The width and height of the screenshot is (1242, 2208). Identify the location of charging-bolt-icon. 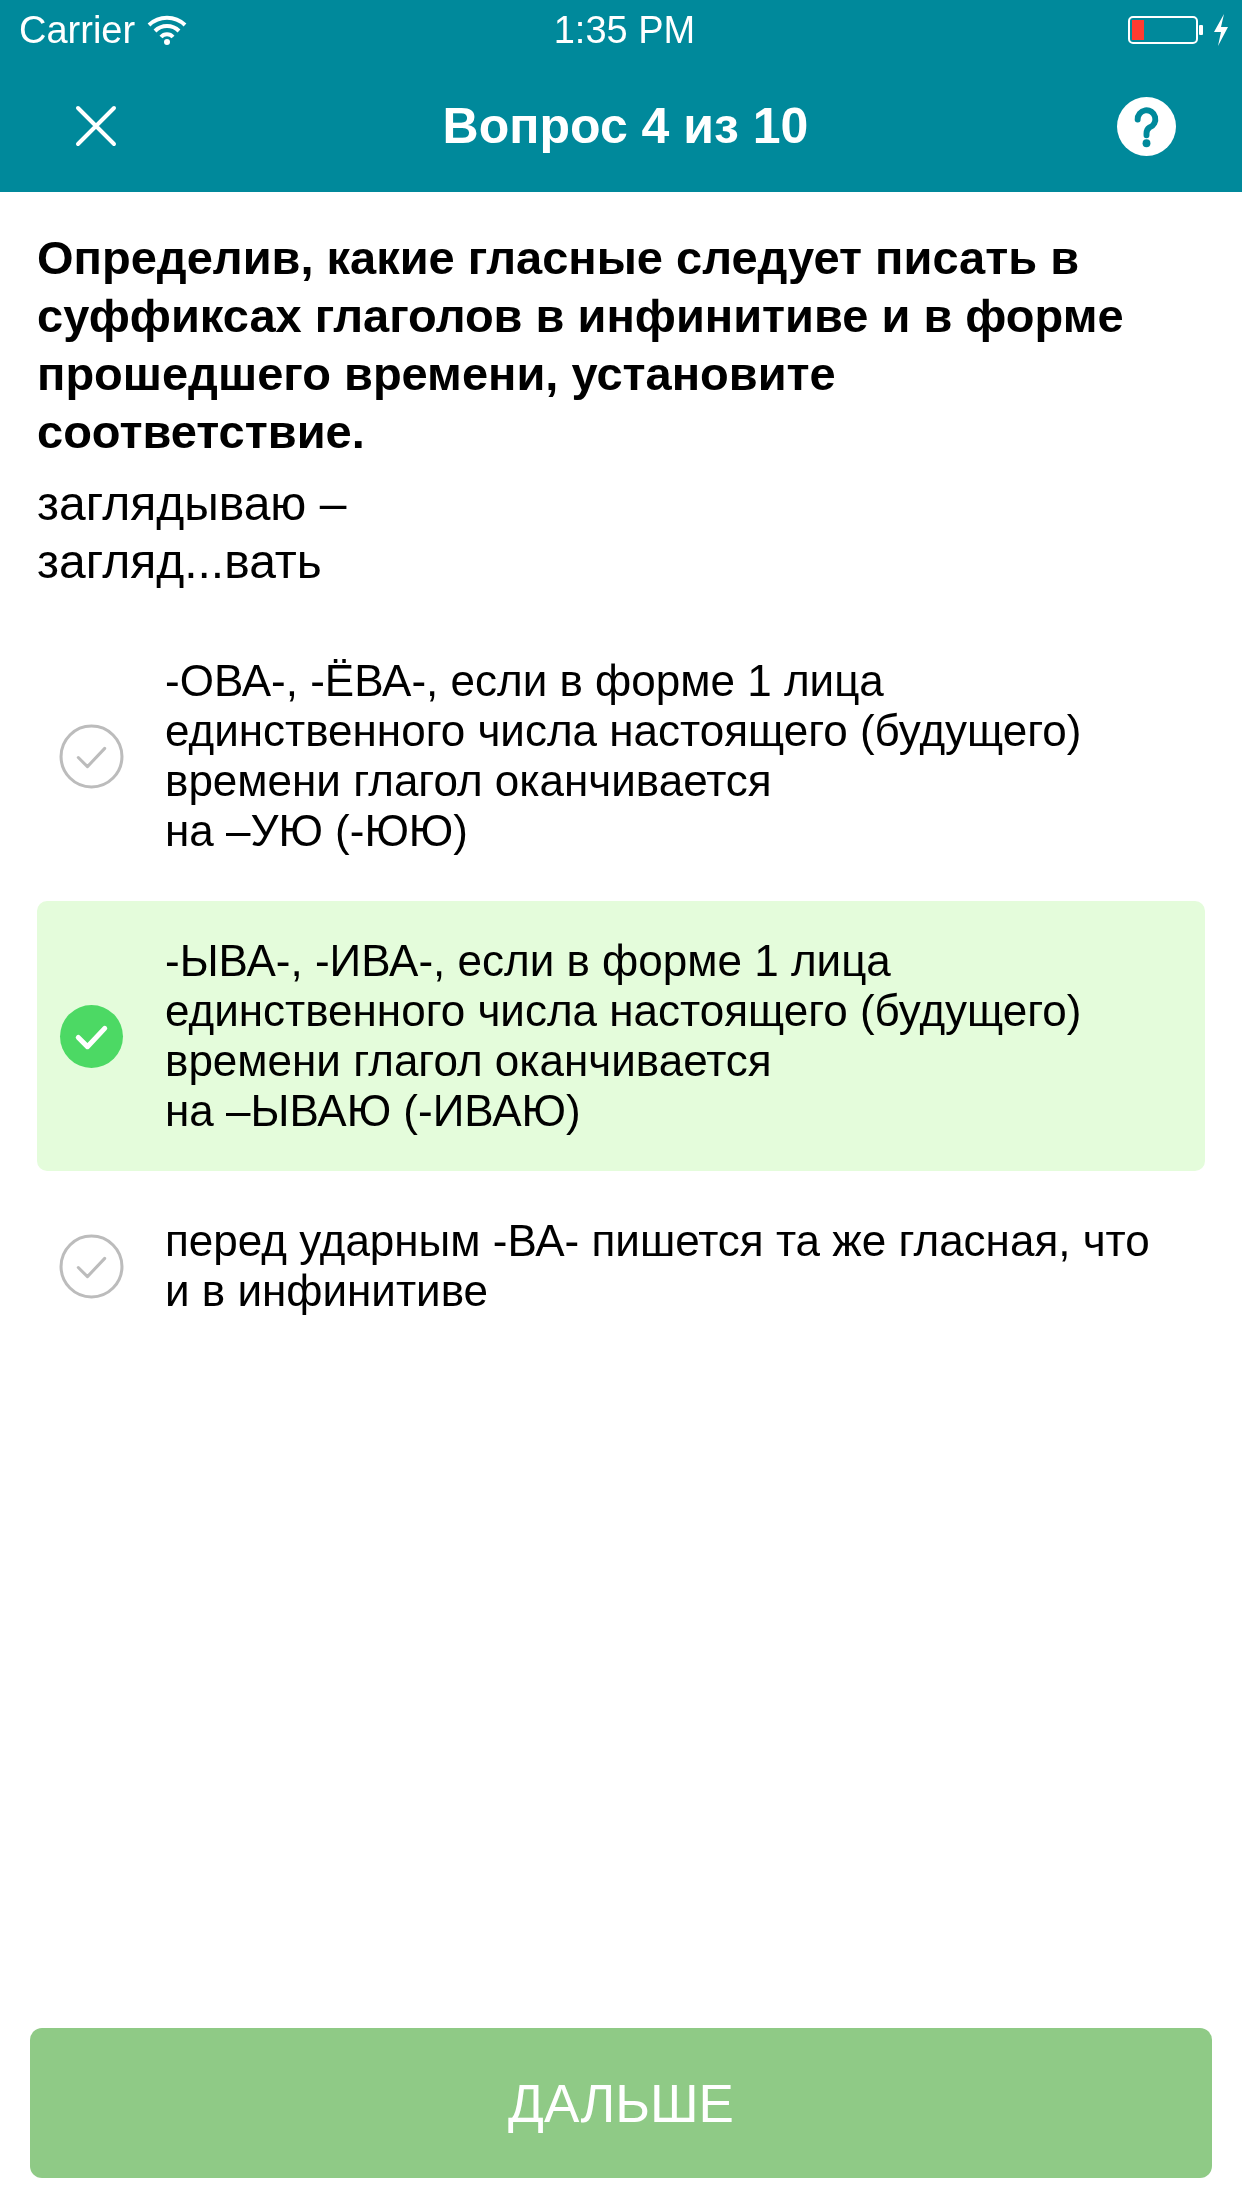
(1221, 30).